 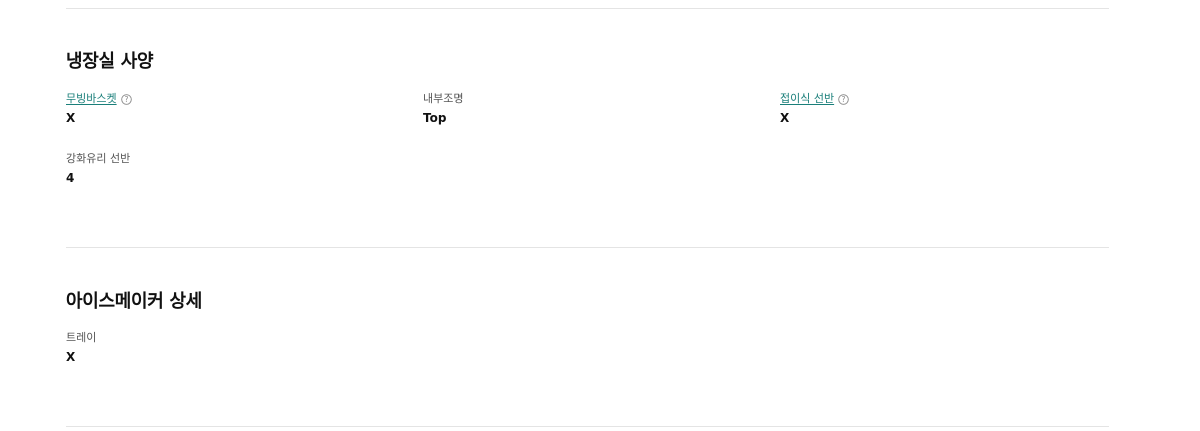 I want to click on spec-folding-shelf: 접이식 선반 ? X, so click(x=940, y=108).